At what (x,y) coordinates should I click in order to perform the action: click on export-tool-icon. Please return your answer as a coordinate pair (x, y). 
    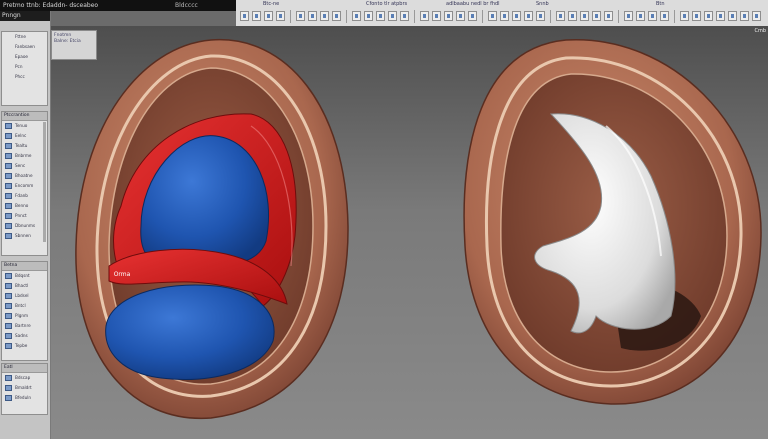
    Looking at the image, I should click on (684, 16).